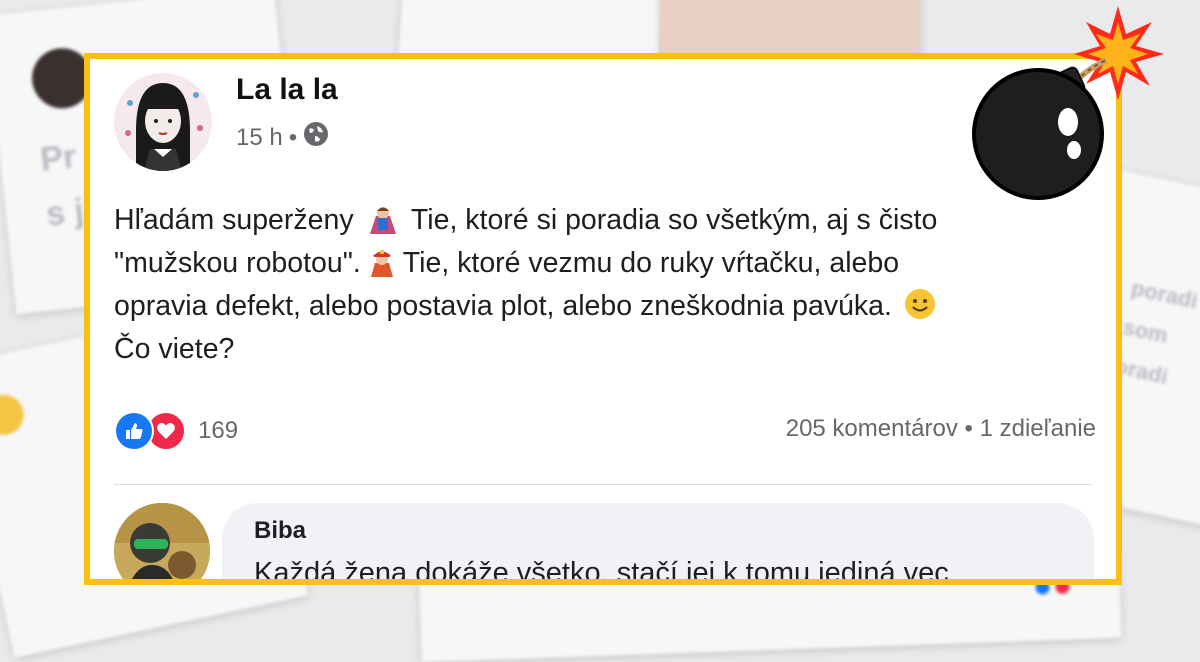 This screenshot has width=1200, height=662. I want to click on superhero-woman-icon, so click(383, 219).